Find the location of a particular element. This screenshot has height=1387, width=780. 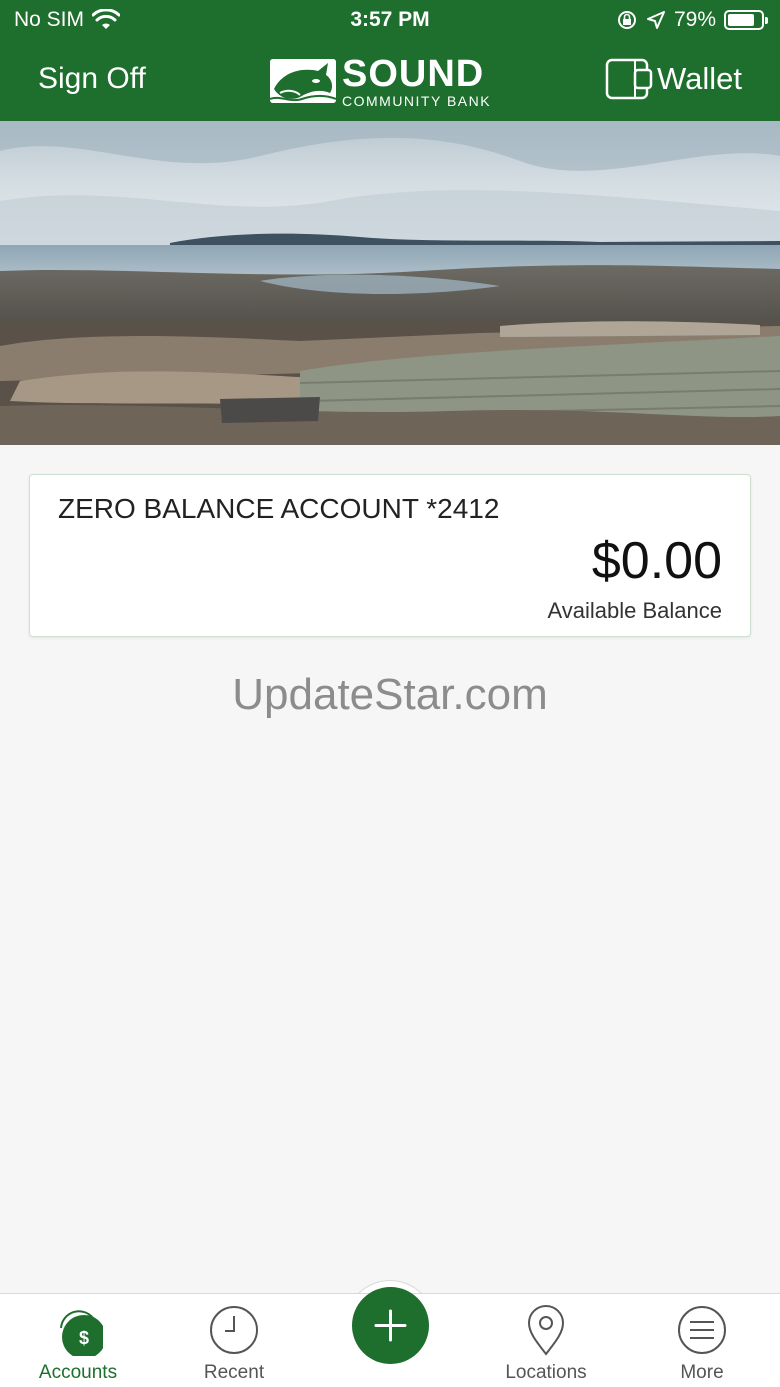

battery-icon is located at coordinates (746, 20).